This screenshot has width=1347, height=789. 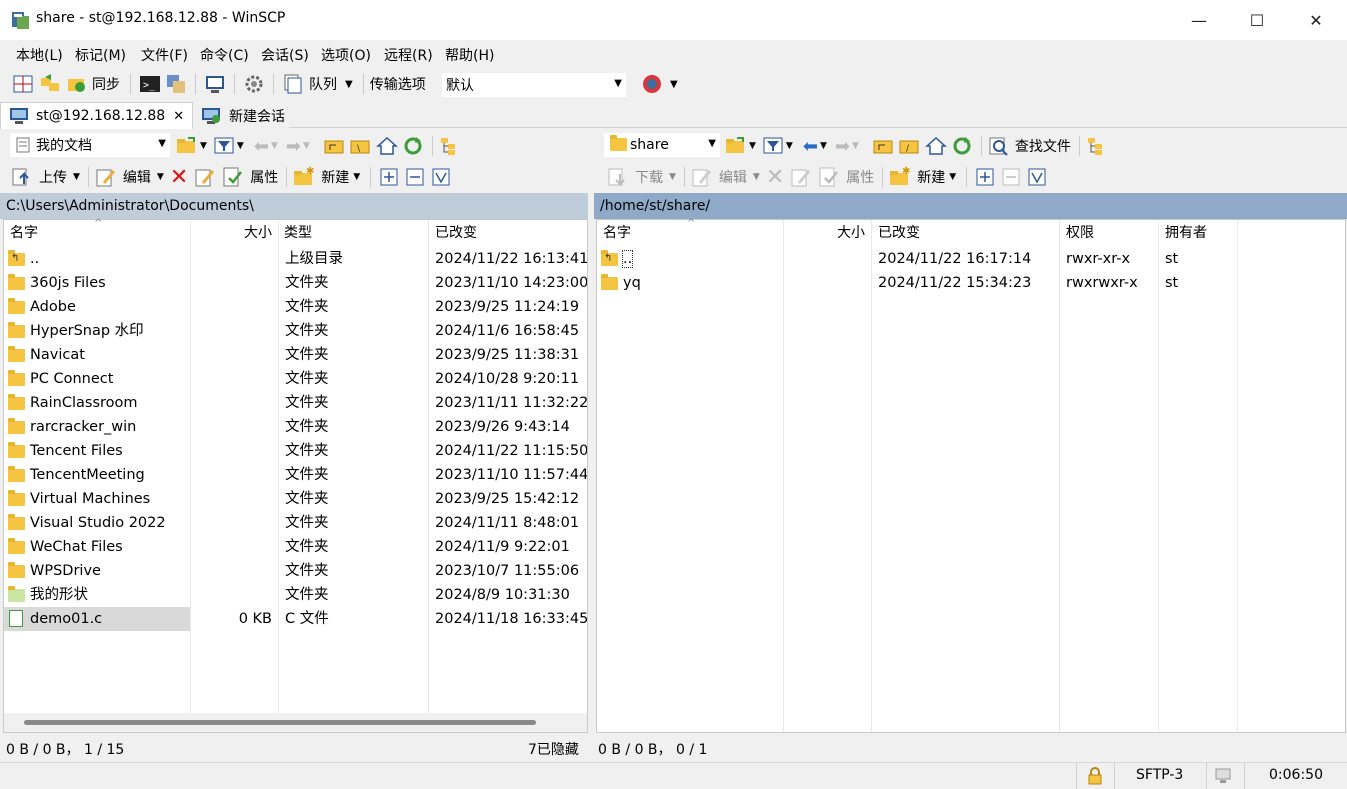 I want to click on table-row: 360js Files 文件夹 2023/11/10 14:23:00, so click(x=295, y=283).